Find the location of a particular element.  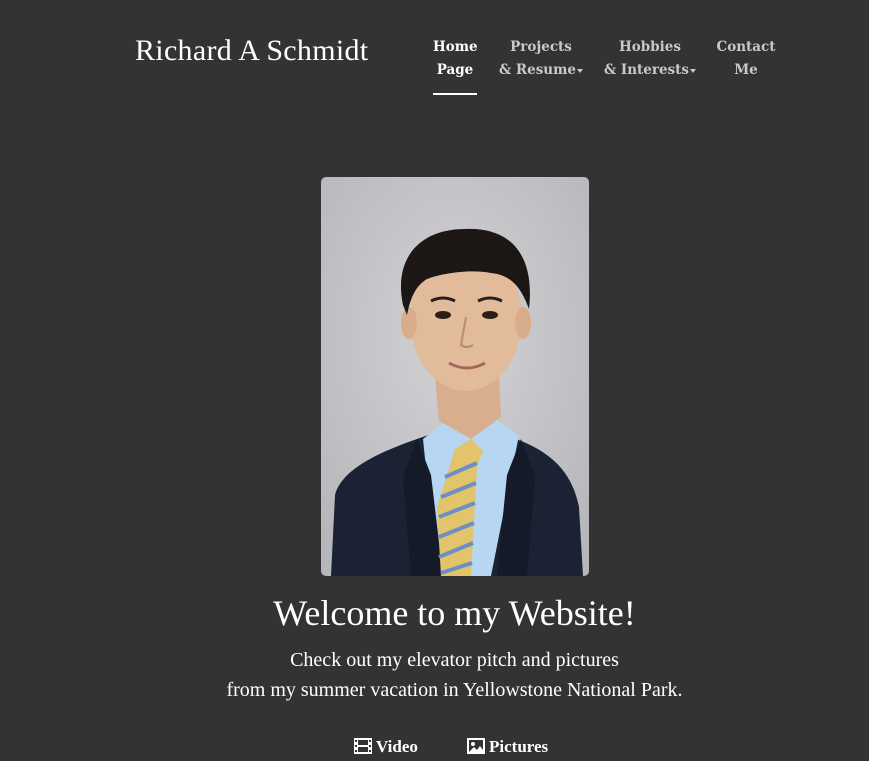

nav-item-projects-label-line1: Projects is located at coordinates (541, 47).